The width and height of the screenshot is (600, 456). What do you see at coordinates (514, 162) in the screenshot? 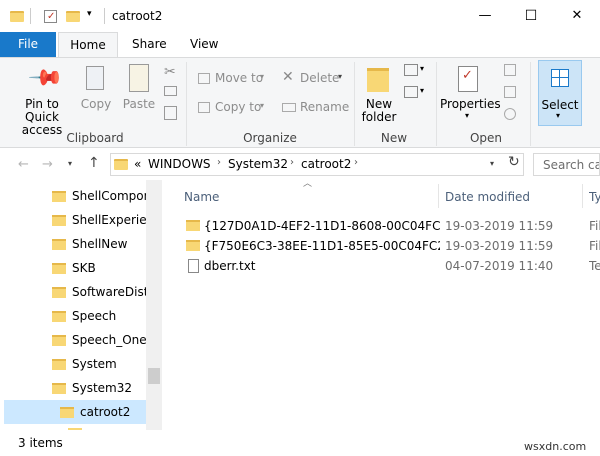
I see `refresh-icon: ↻` at bounding box center [514, 162].